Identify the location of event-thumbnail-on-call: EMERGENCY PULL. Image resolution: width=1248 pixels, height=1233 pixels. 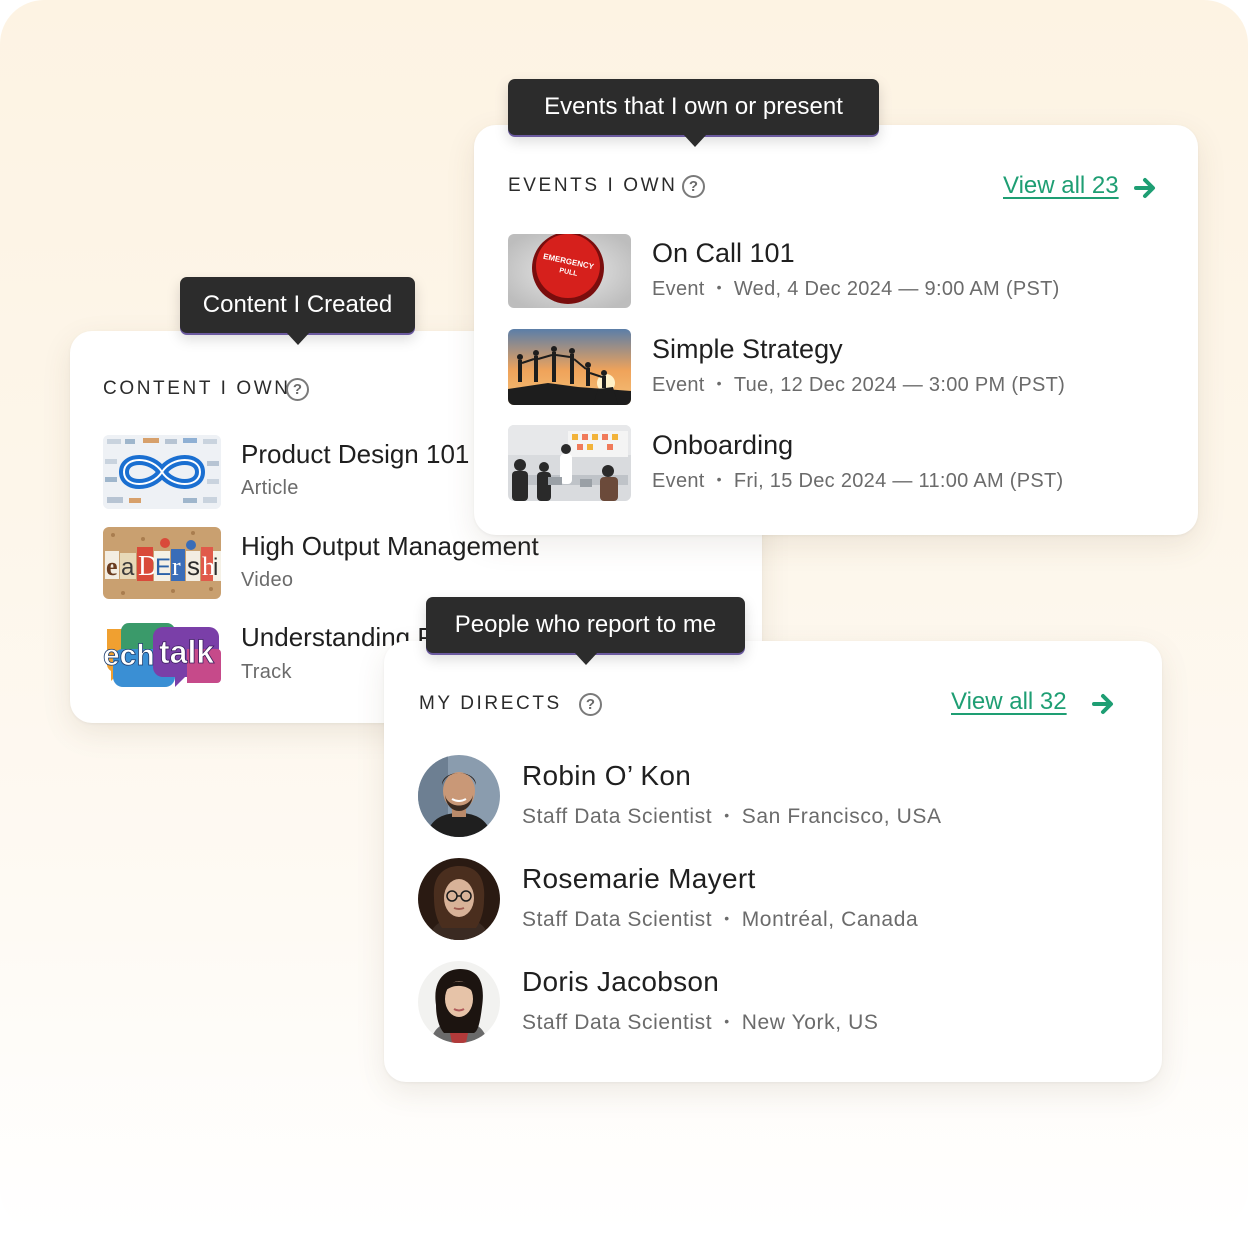
(569, 271).